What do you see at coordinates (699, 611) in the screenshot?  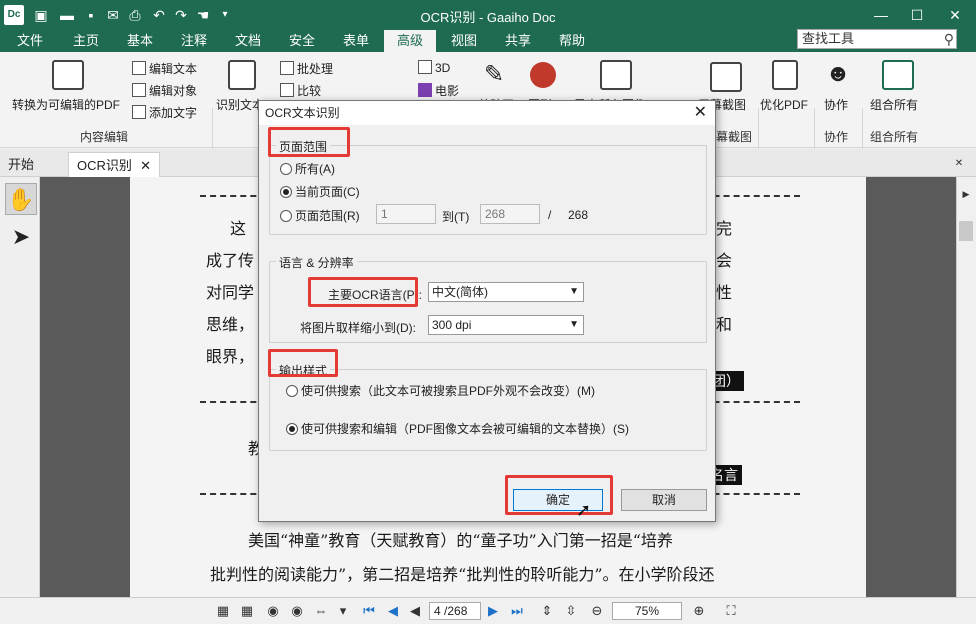 I see `zoom-in-icon: ⊕` at bounding box center [699, 611].